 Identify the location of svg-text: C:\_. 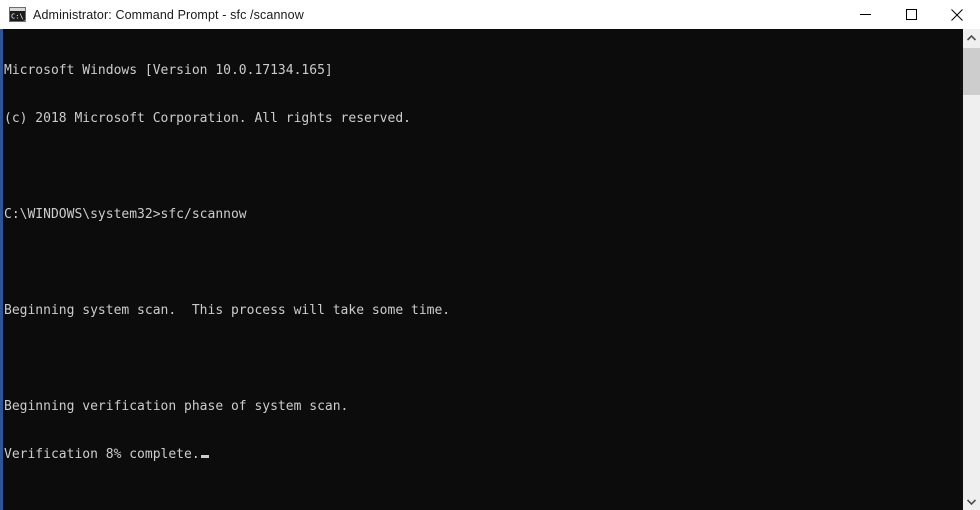
(18, 17).